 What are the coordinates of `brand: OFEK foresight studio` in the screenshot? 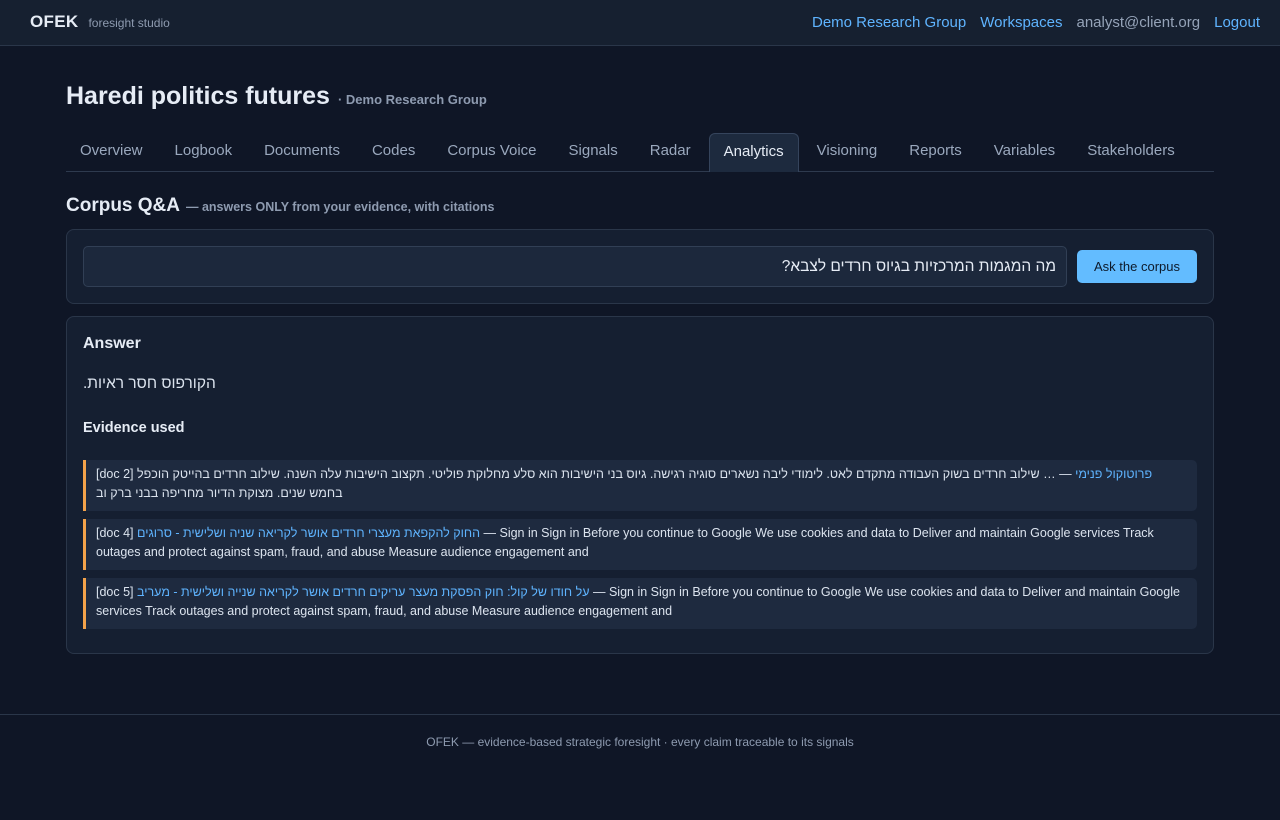 It's located at (100, 22).